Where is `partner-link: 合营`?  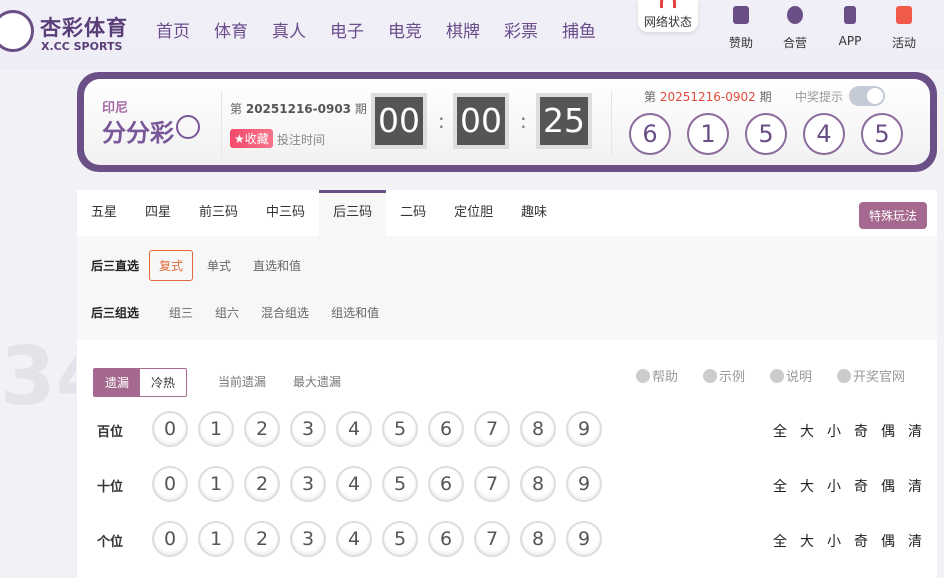 partner-link: 合营 is located at coordinates (795, 28).